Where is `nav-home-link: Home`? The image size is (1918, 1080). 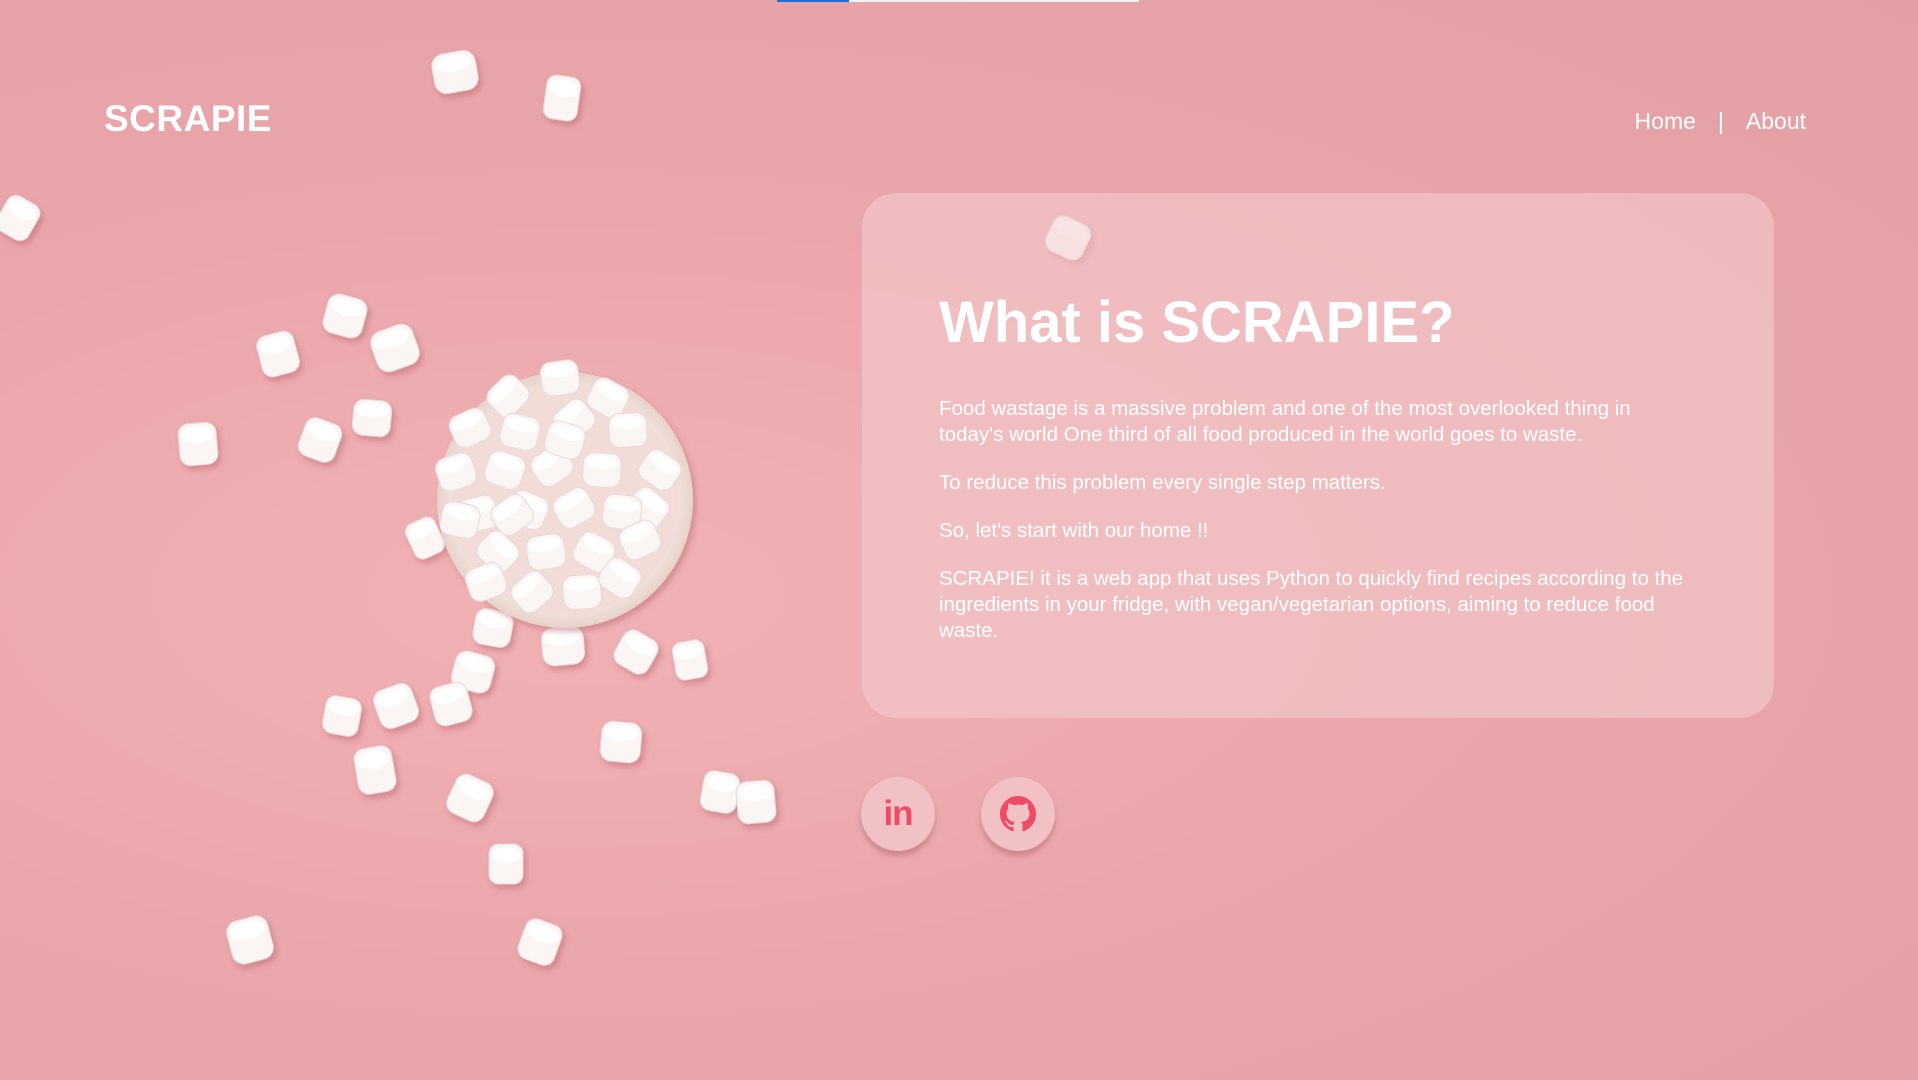
nav-home-link: Home is located at coordinates (1665, 121).